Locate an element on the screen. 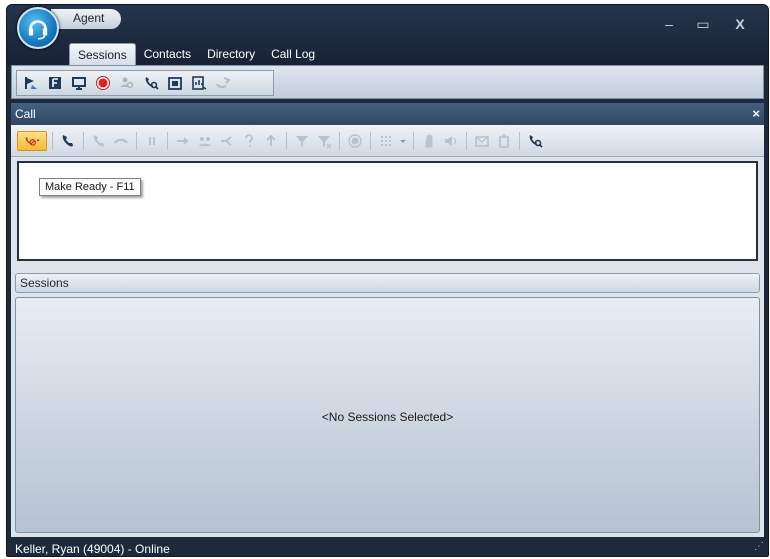  filter-icon is located at coordinates (302, 141).